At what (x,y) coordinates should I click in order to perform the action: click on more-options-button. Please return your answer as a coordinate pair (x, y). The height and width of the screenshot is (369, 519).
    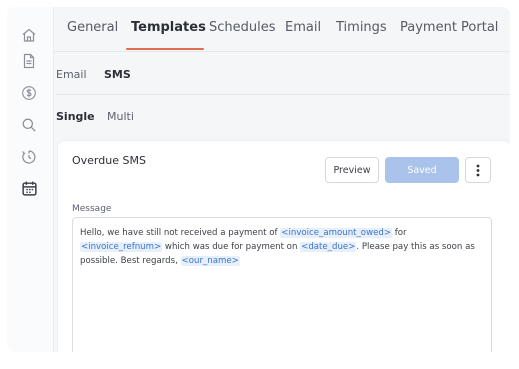
    Looking at the image, I should click on (478, 170).